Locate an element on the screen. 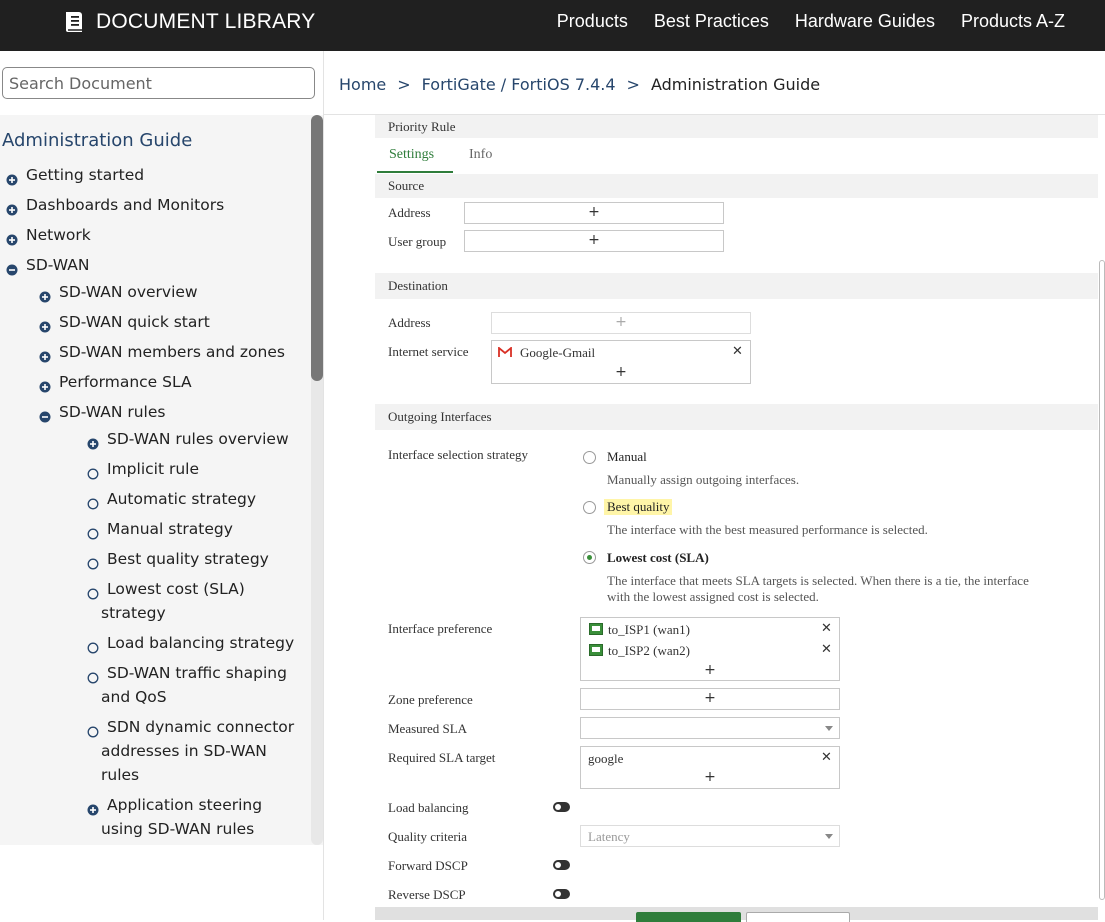 This screenshot has width=1105, height=922. zone-preference-field: + is located at coordinates (710, 699).